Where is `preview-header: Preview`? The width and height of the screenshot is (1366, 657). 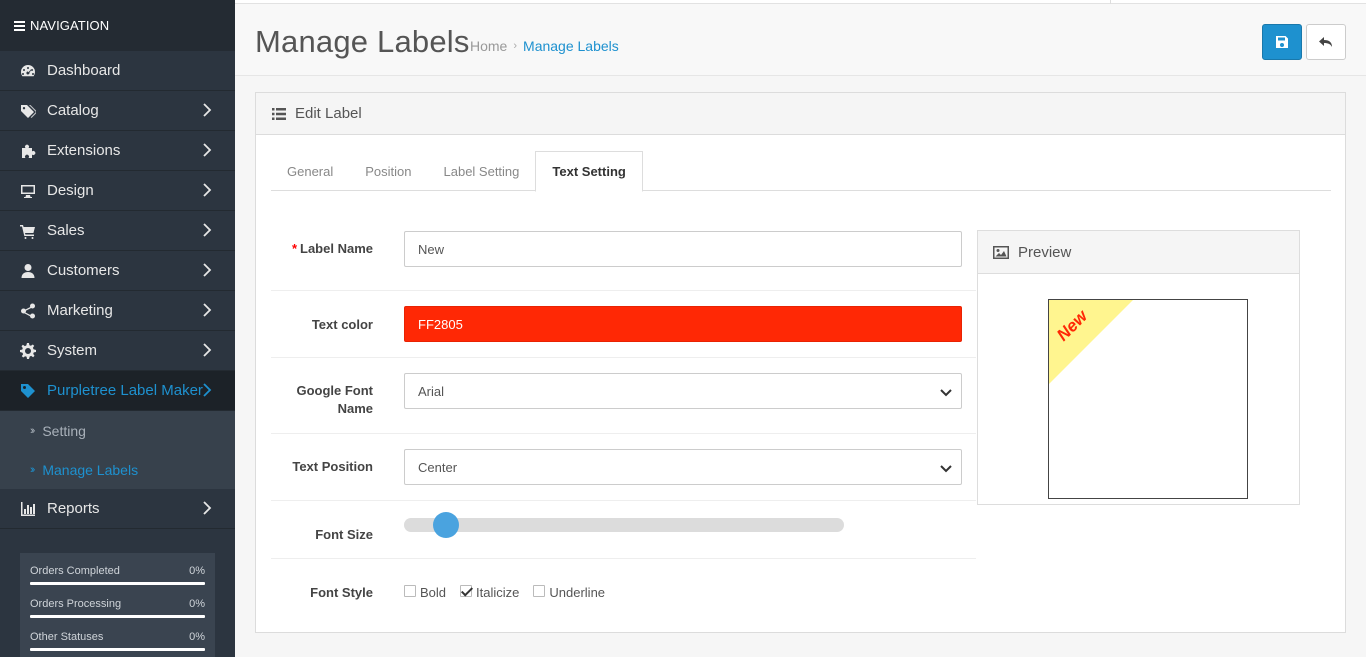
preview-header: Preview is located at coordinates (1138, 252).